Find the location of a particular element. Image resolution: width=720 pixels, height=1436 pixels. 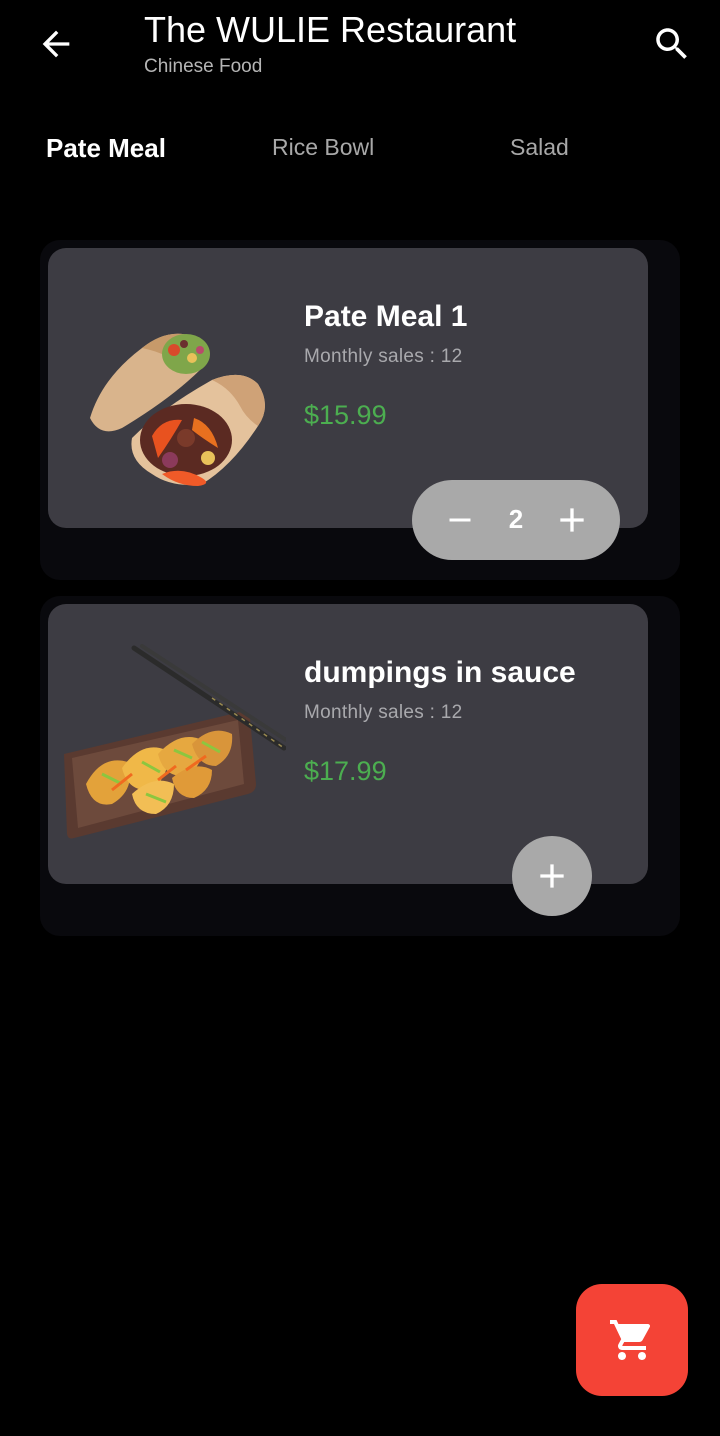

item-name: Pate Meal 1 is located at coordinates (386, 316).